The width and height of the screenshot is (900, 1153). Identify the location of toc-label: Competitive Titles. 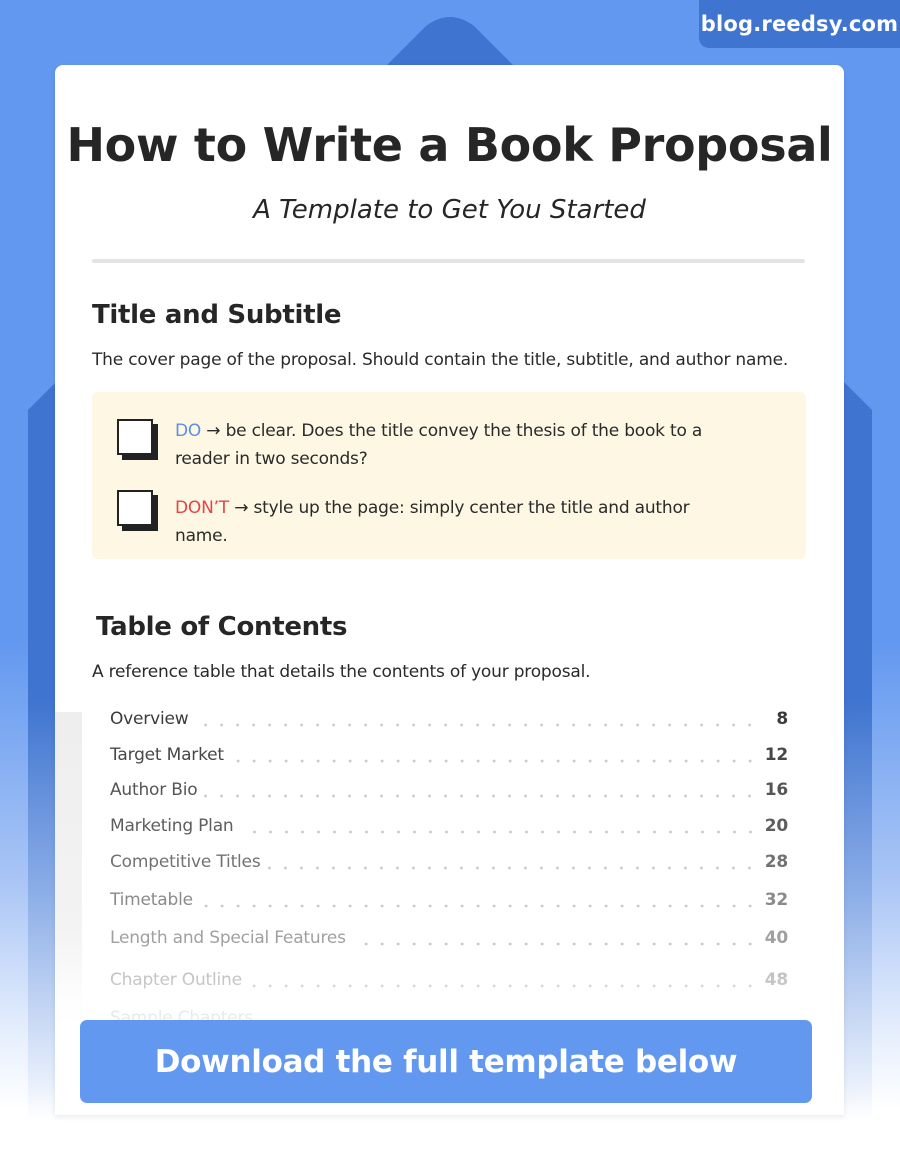
(185, 862).